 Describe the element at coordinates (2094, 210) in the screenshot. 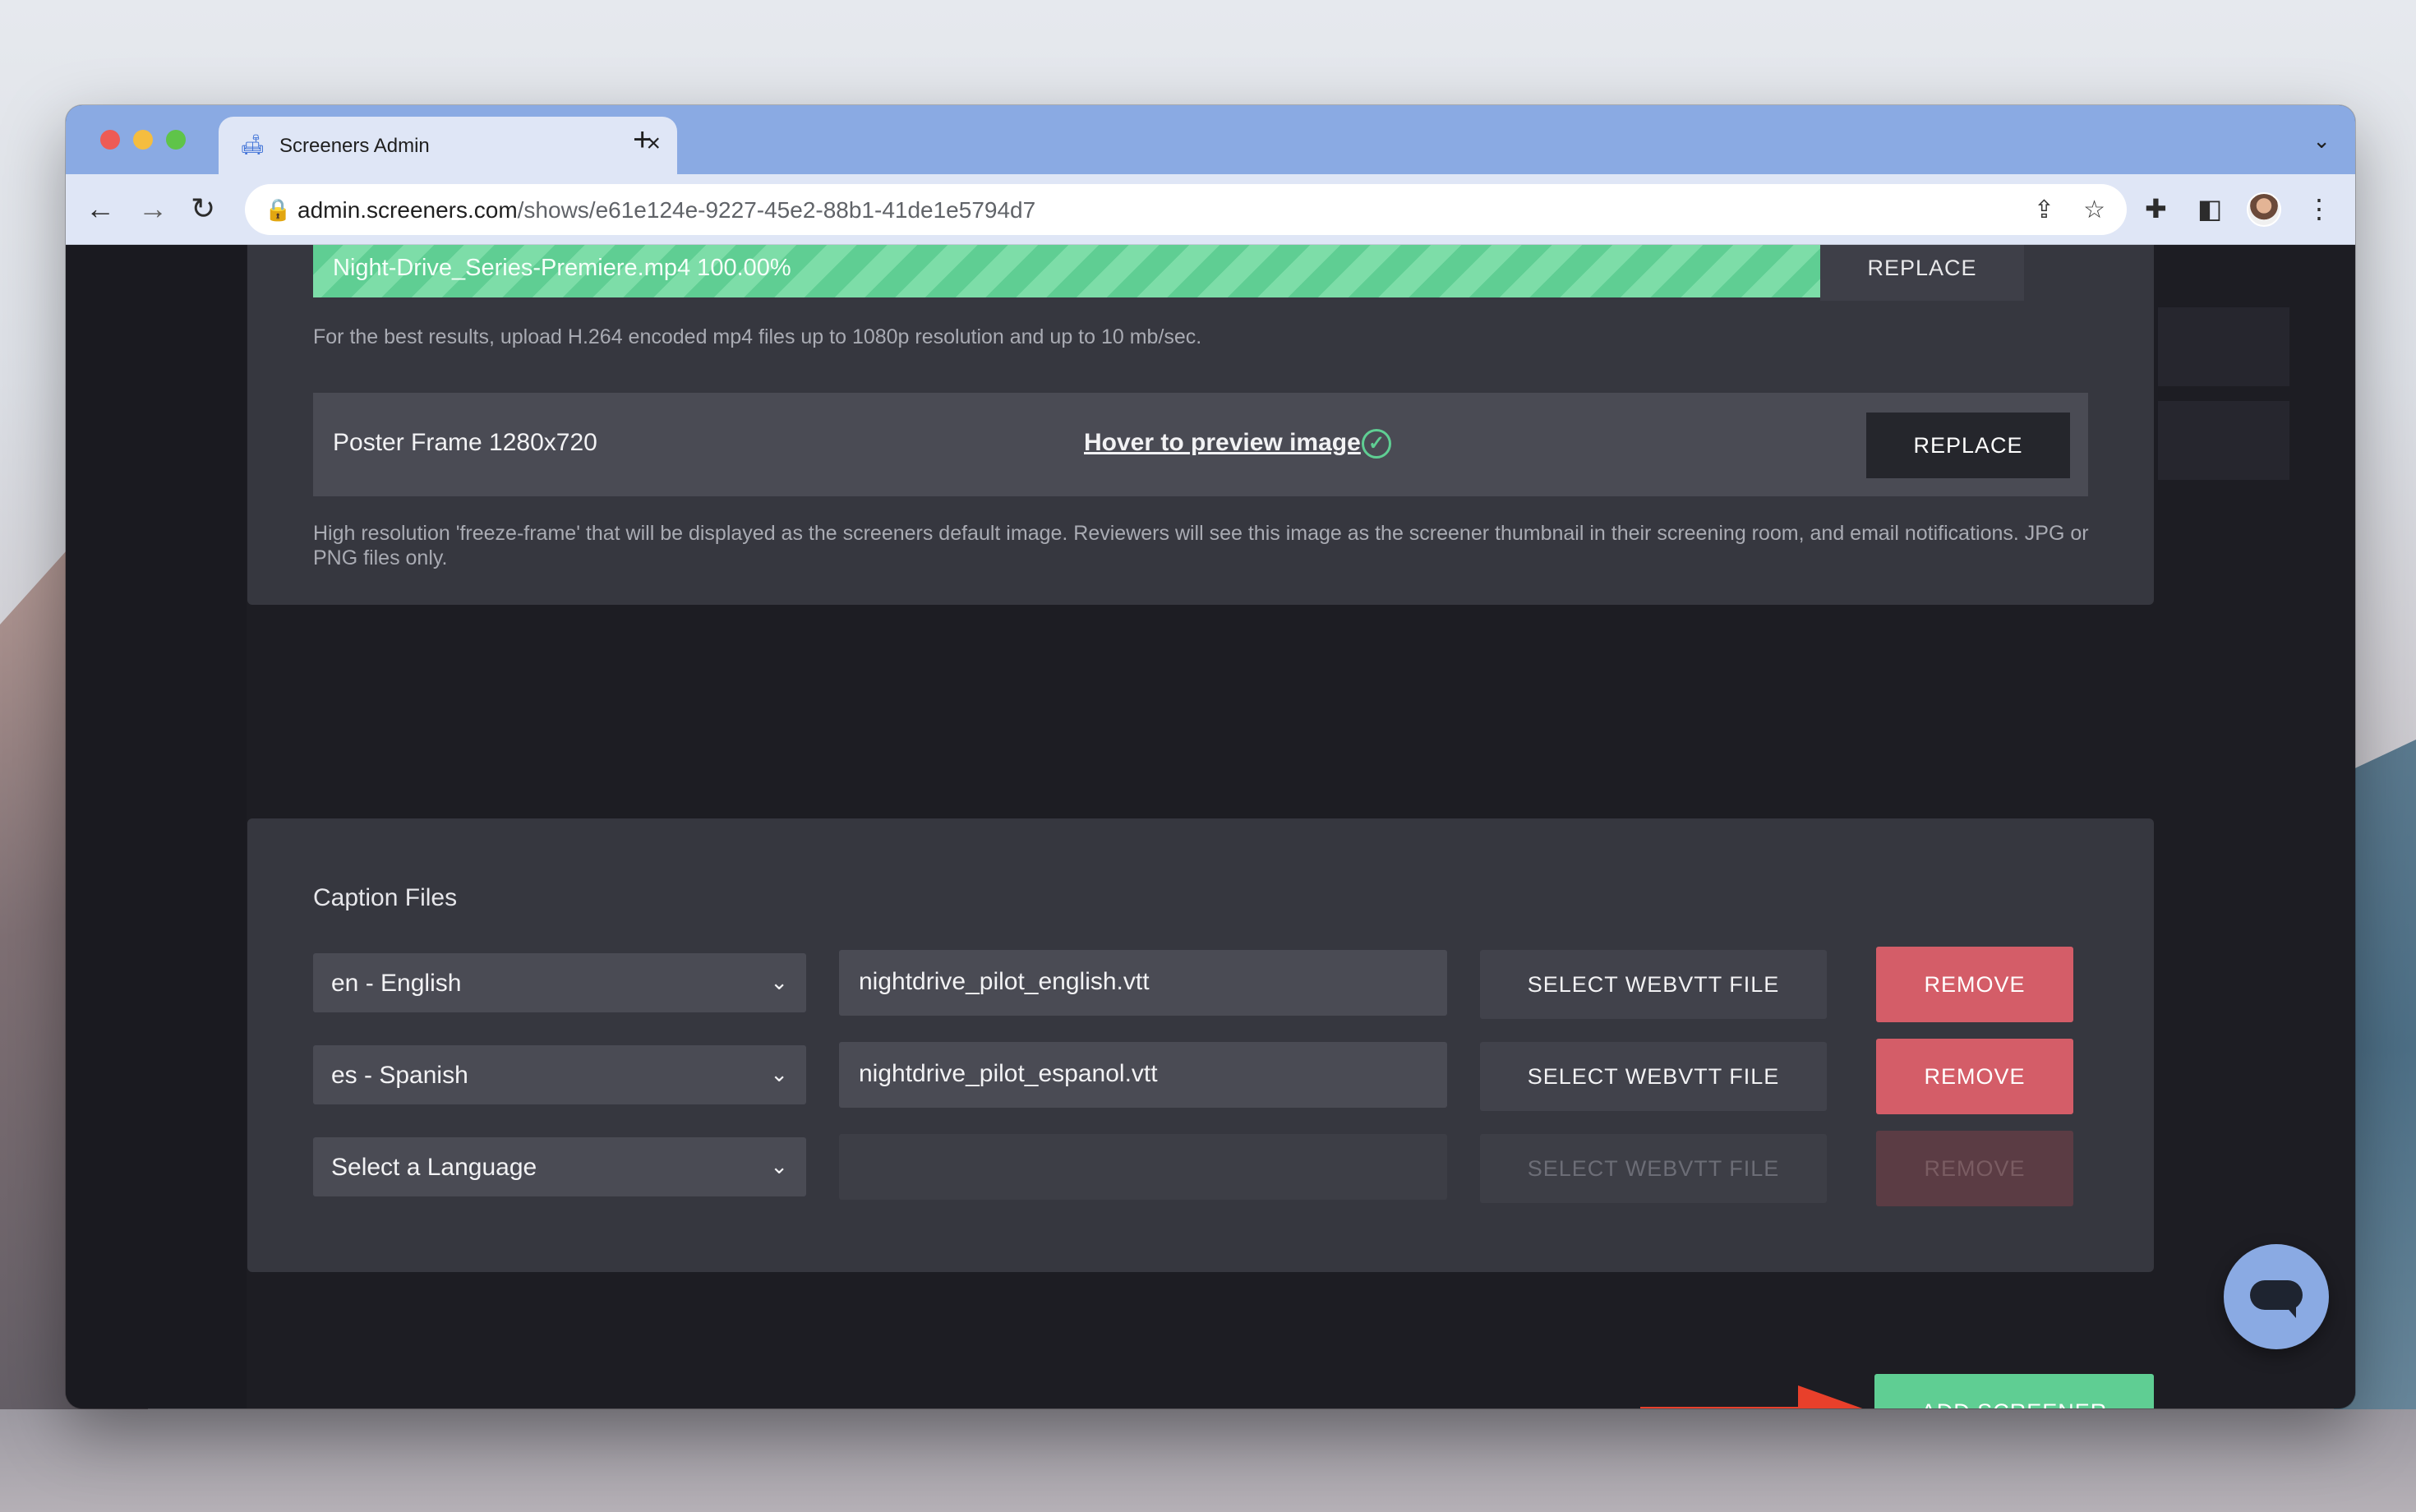

I see `bookmark-star-icon: ☆` at that location.